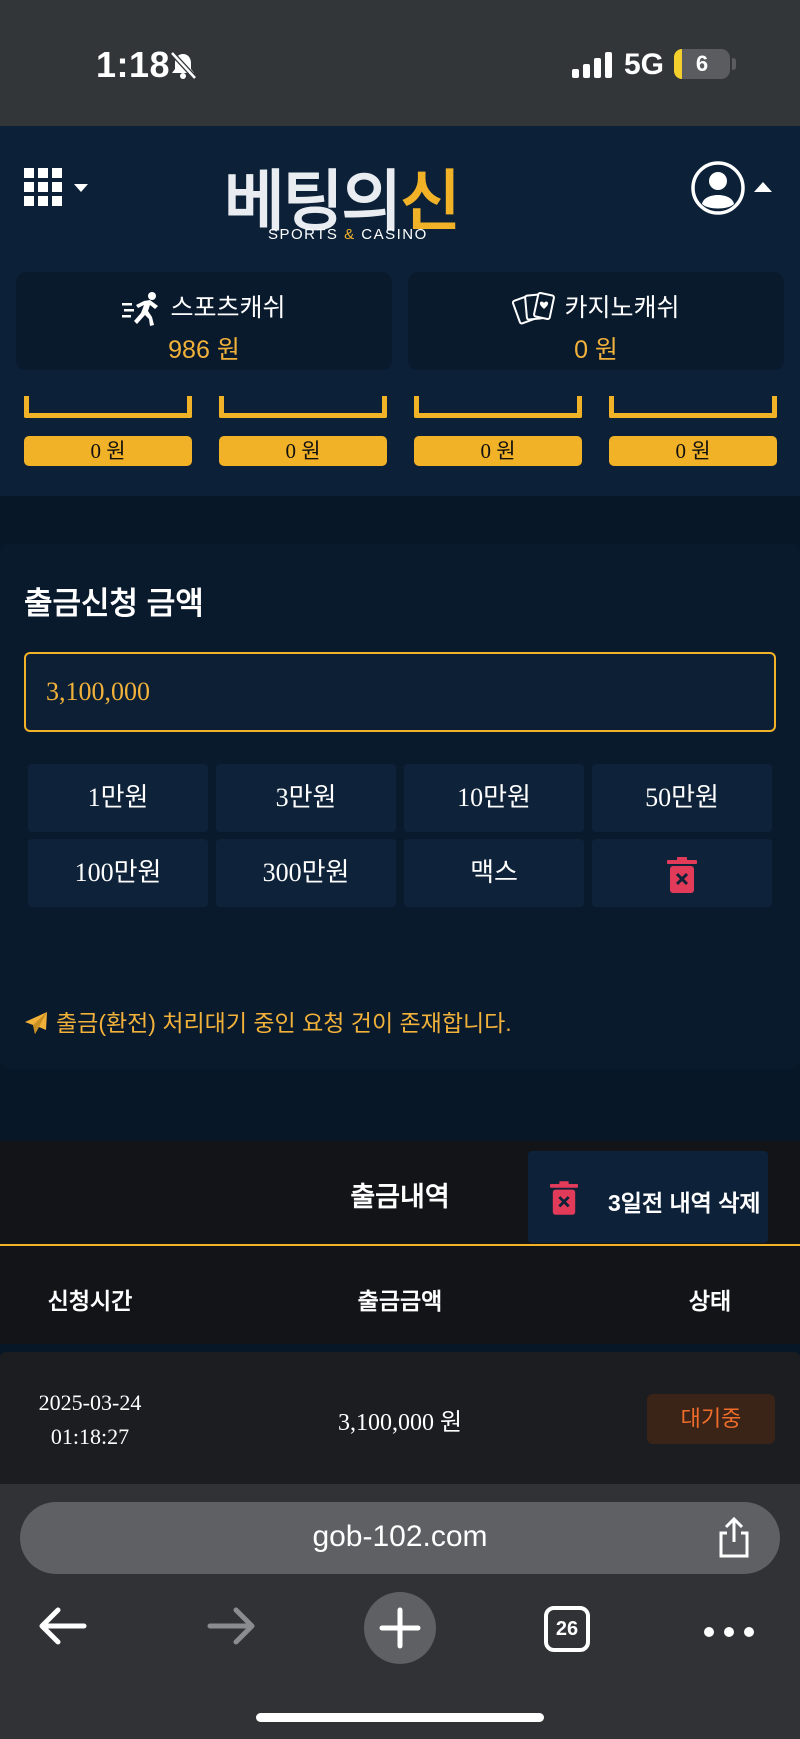  Describe the element at coordinates (592, 65) in the screenshot. I see `signal-icon` at that location.